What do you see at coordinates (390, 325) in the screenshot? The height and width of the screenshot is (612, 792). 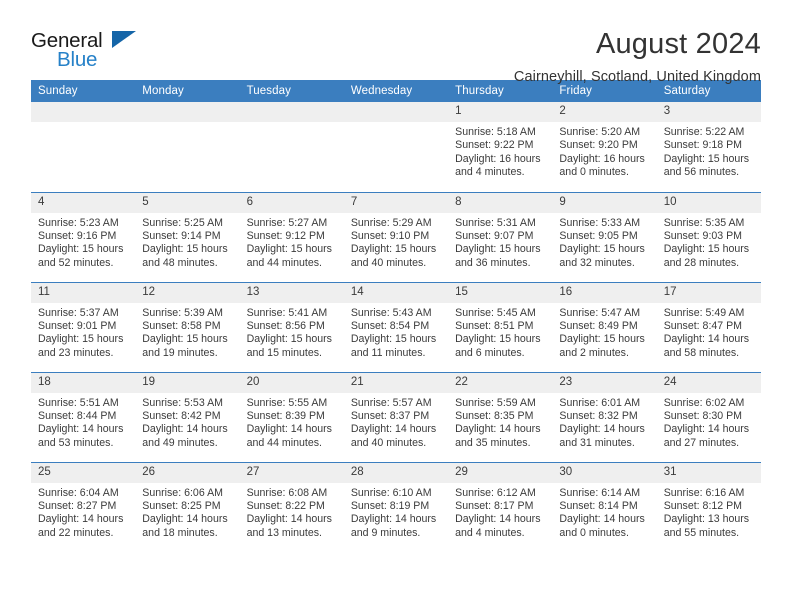 I see `sunset-time: Sunset: 8:54 PM` at bounding box center [390, 325].